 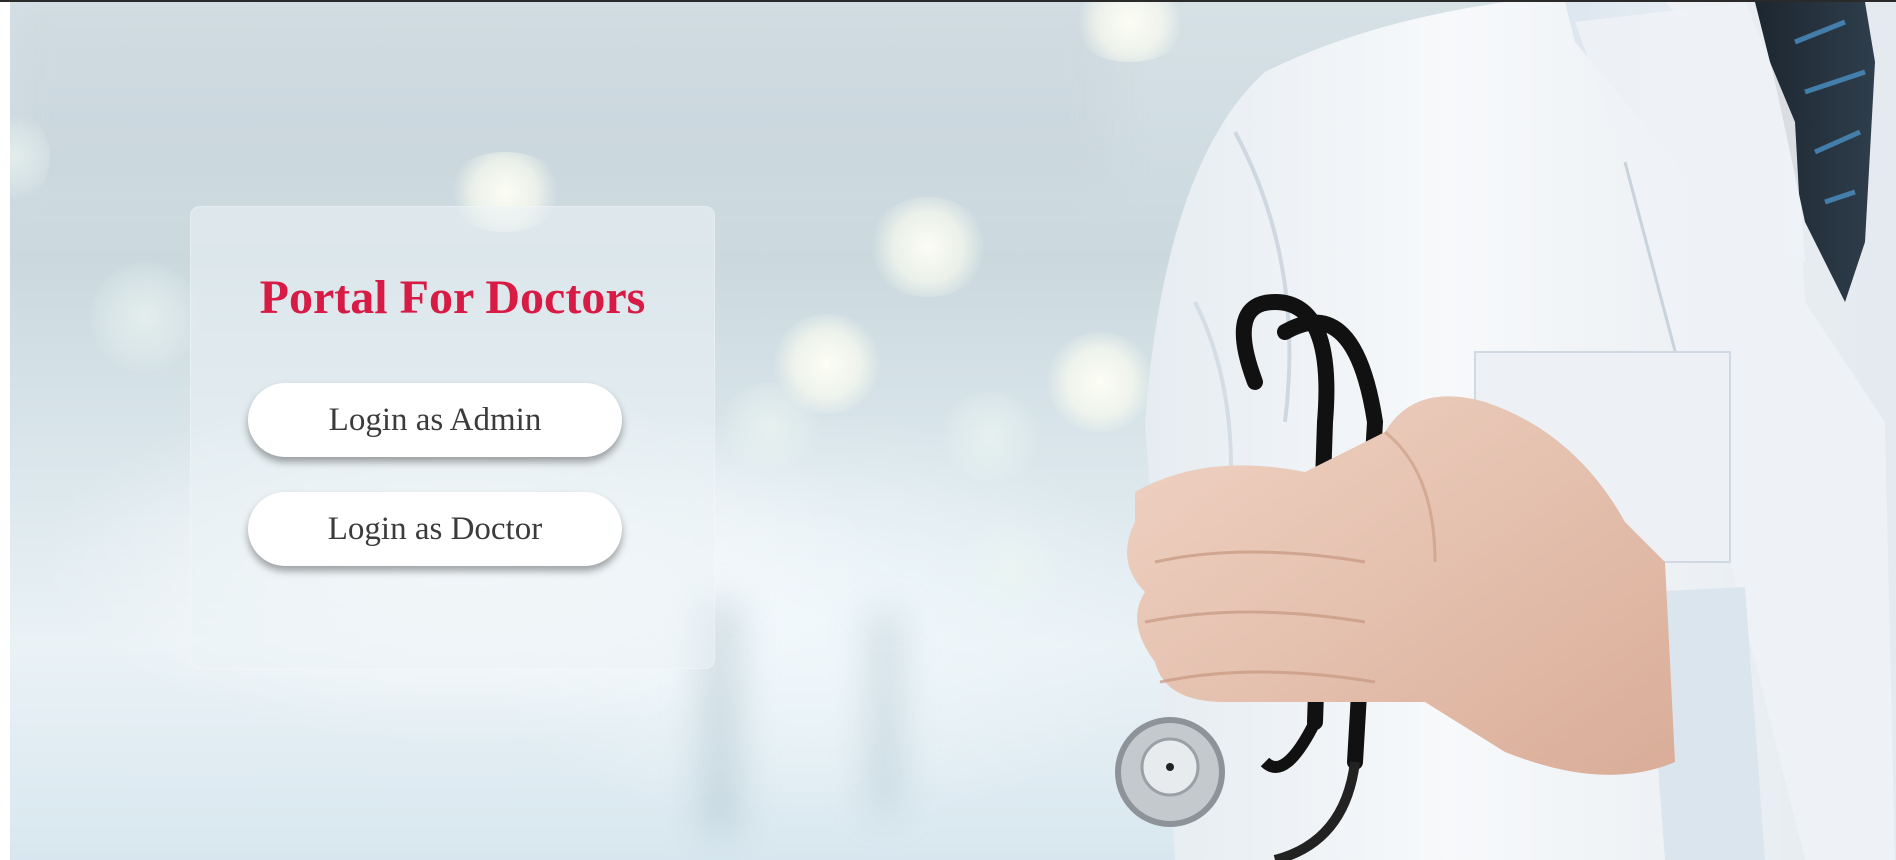 What do you see at coordinates (435, 420) in the screenshot?
I see `login-as-admin-button: Login as Admin` at bounding box center [435, 420].